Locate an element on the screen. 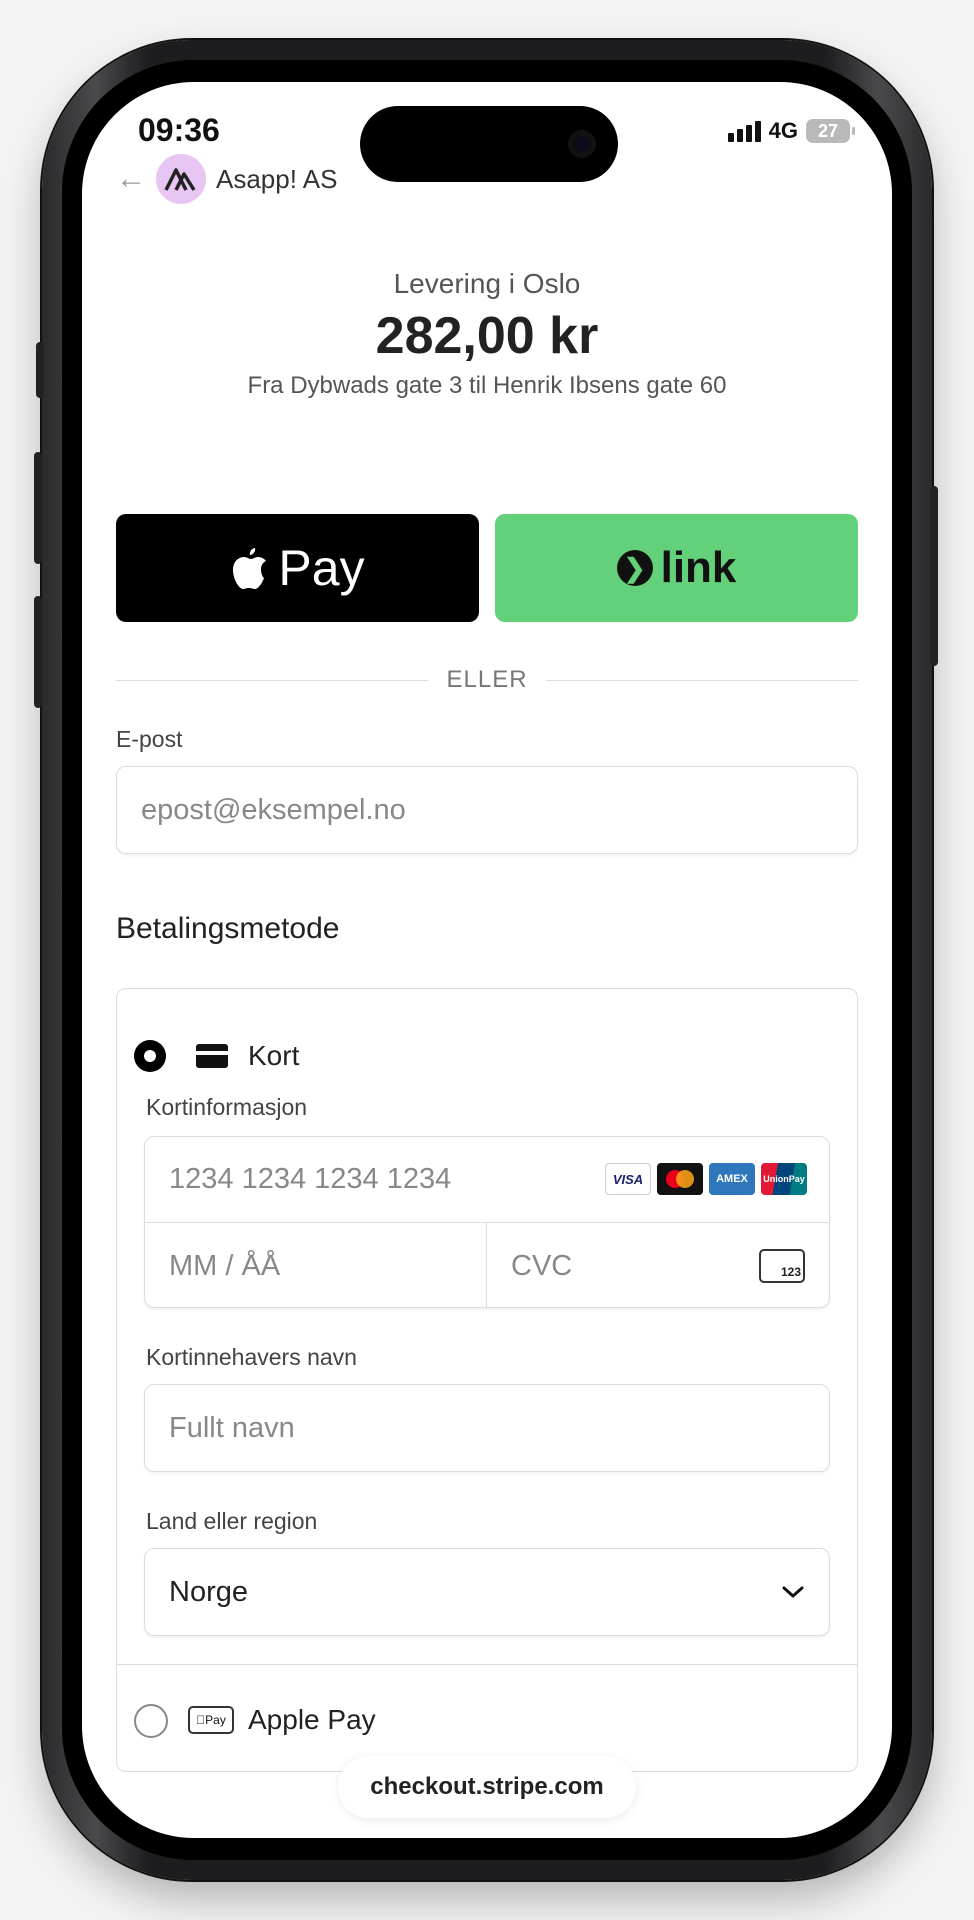 This screenshot has width=974, height=1920. card-number-placeholder: 1234 1234 1234 1234 is located at coordinates (310, 1179).